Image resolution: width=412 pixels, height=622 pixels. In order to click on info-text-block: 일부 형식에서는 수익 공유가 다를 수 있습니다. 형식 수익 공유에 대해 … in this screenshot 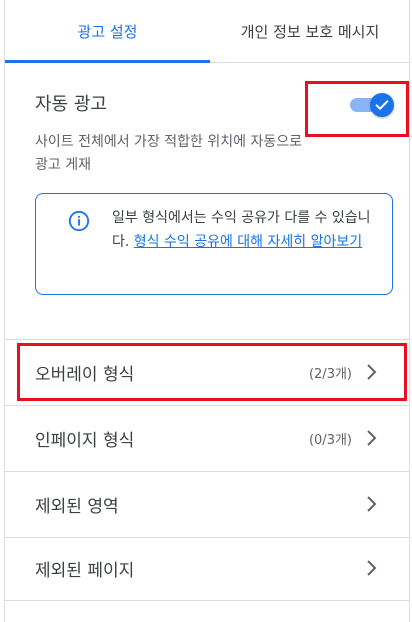, I will do `click(247, 230)`.